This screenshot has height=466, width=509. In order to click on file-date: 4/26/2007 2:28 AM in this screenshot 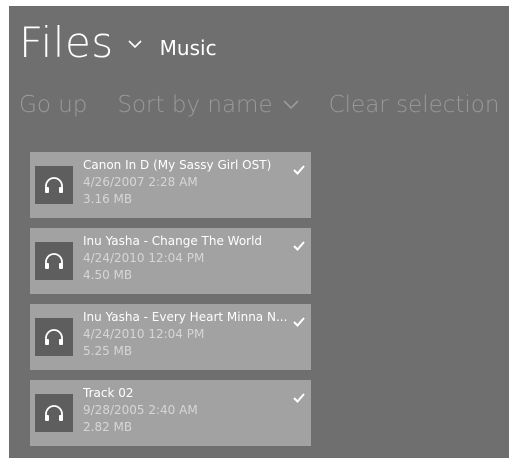, I will do `click(140, 182)`.